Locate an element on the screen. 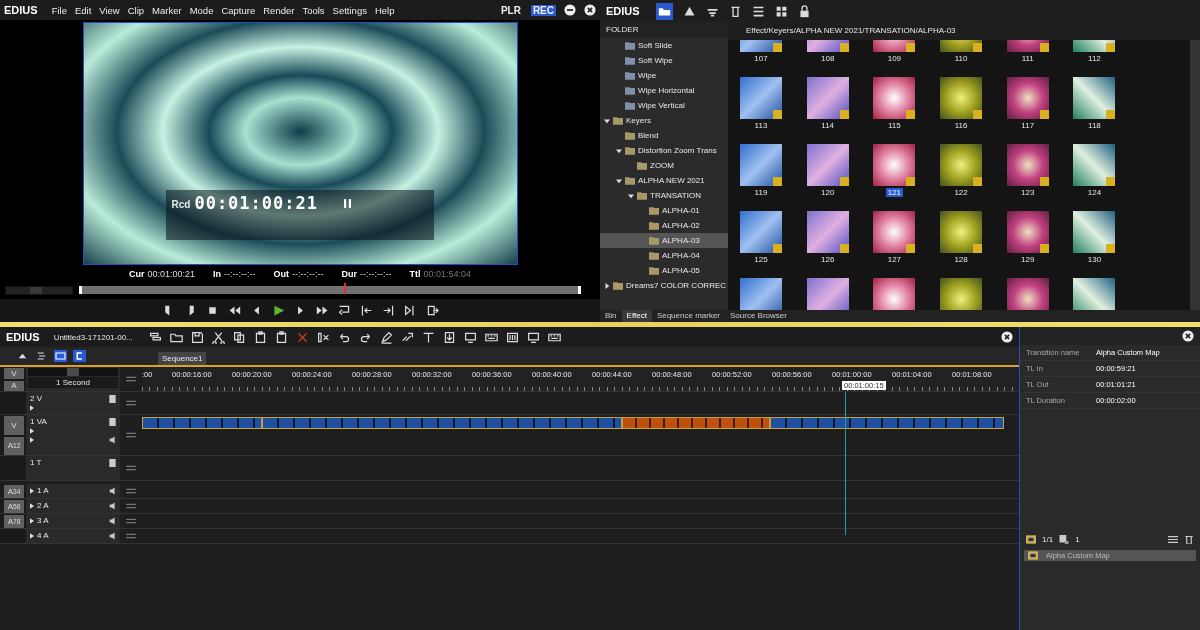  speaker-icon is located at coordinates (112, 440).